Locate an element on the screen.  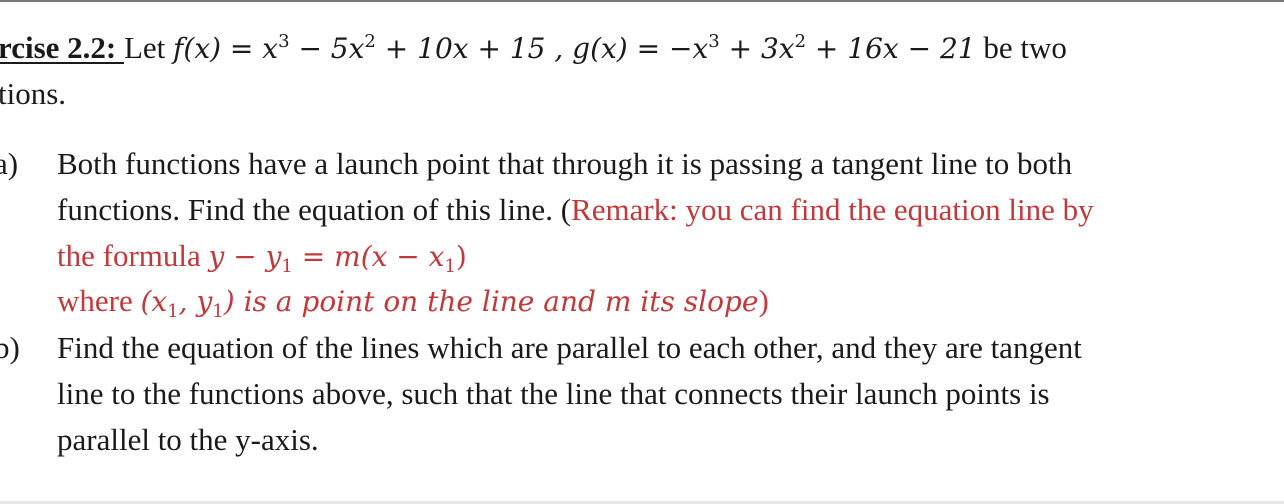
remark-formula-line: the formula y − y1 = m(x − x1) is located at coordinates (262, 257).